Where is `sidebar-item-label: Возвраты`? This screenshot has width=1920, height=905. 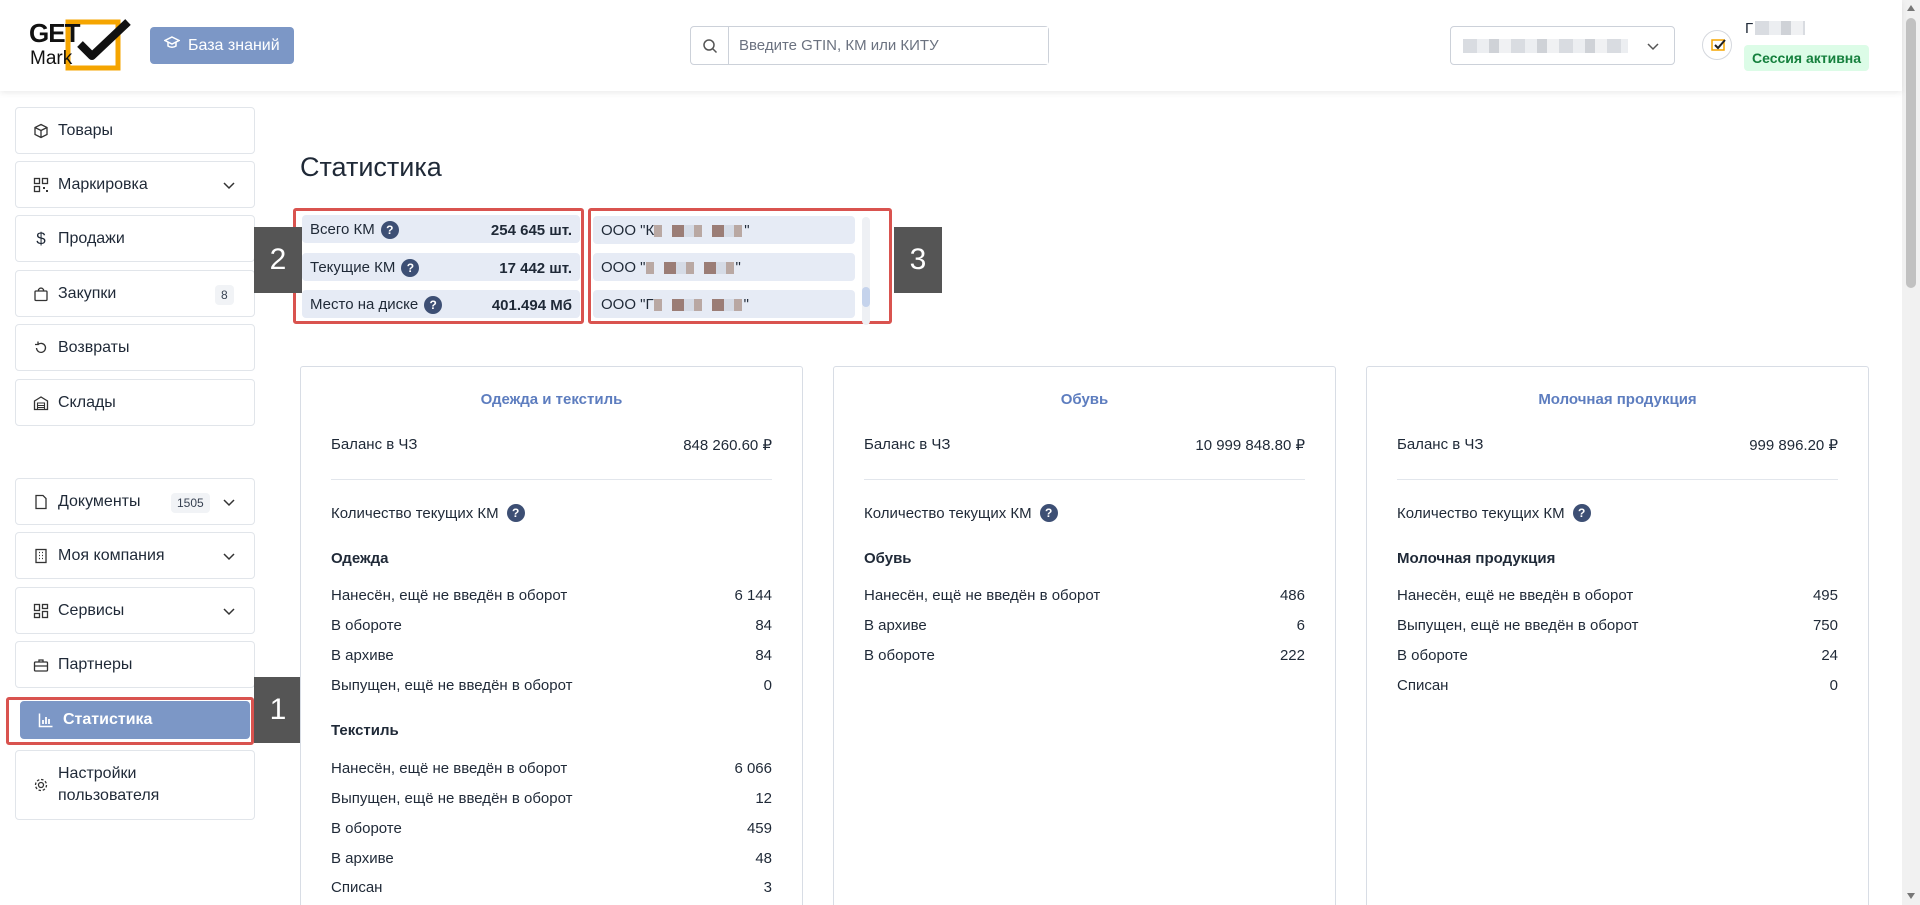
sidebar-item-label: Возвраты is located at coordinates (94, 347).